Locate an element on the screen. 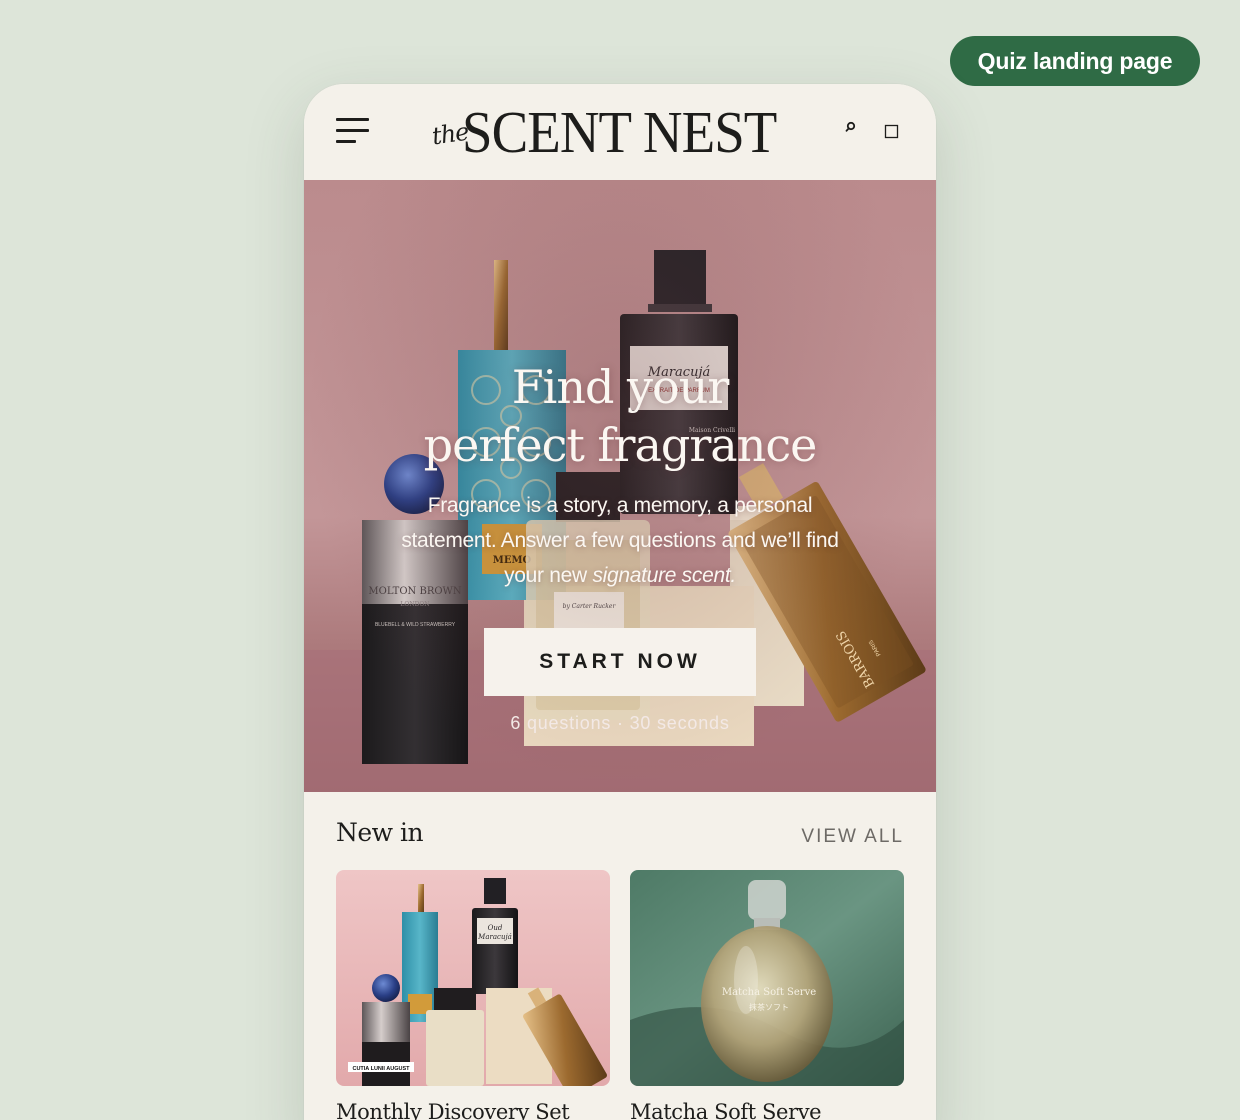 The height and width of the screenshot is (1120, 1240). logo-wordmark: SCENT NEST is located at coordinates (619, 132).